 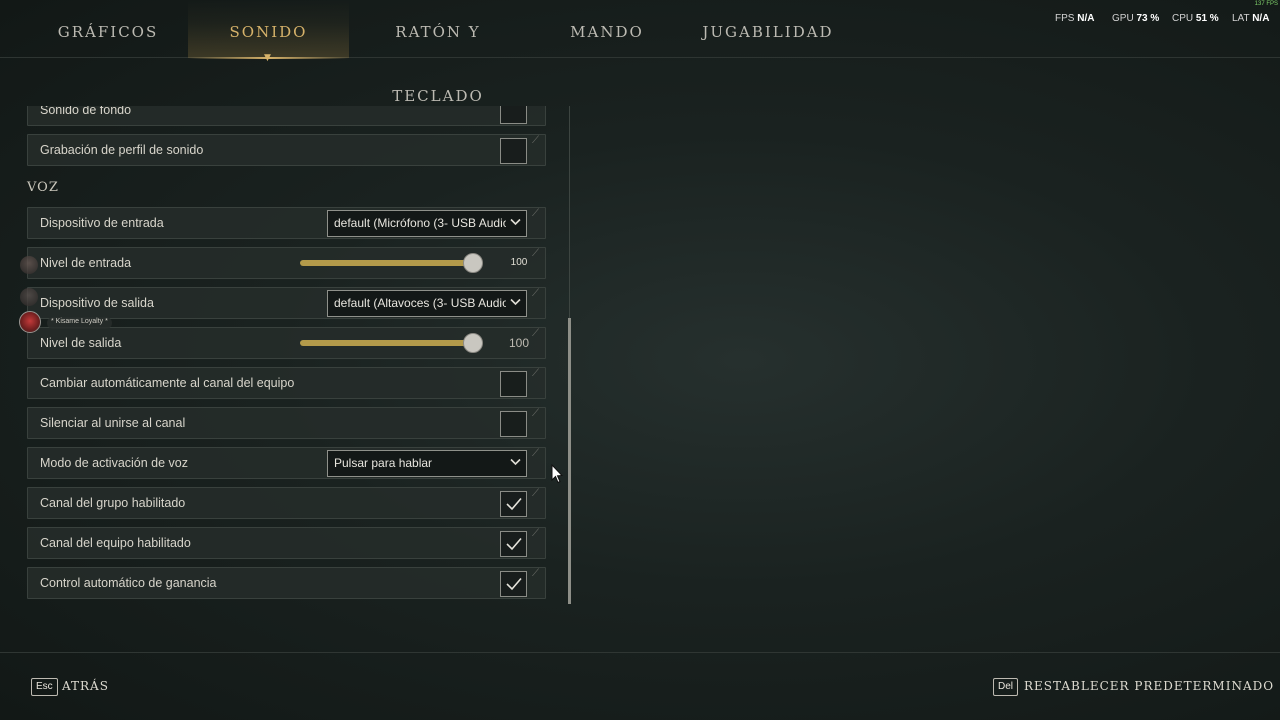 I want to click on input-level-slider, so click(x=390, y=263).